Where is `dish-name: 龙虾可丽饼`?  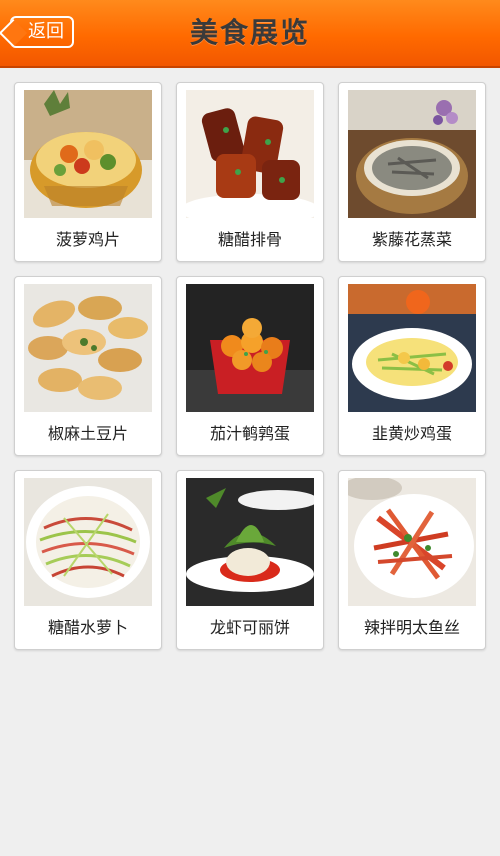
dish-name: 龙虾可丽饼 is located at coordinates (249, 627).